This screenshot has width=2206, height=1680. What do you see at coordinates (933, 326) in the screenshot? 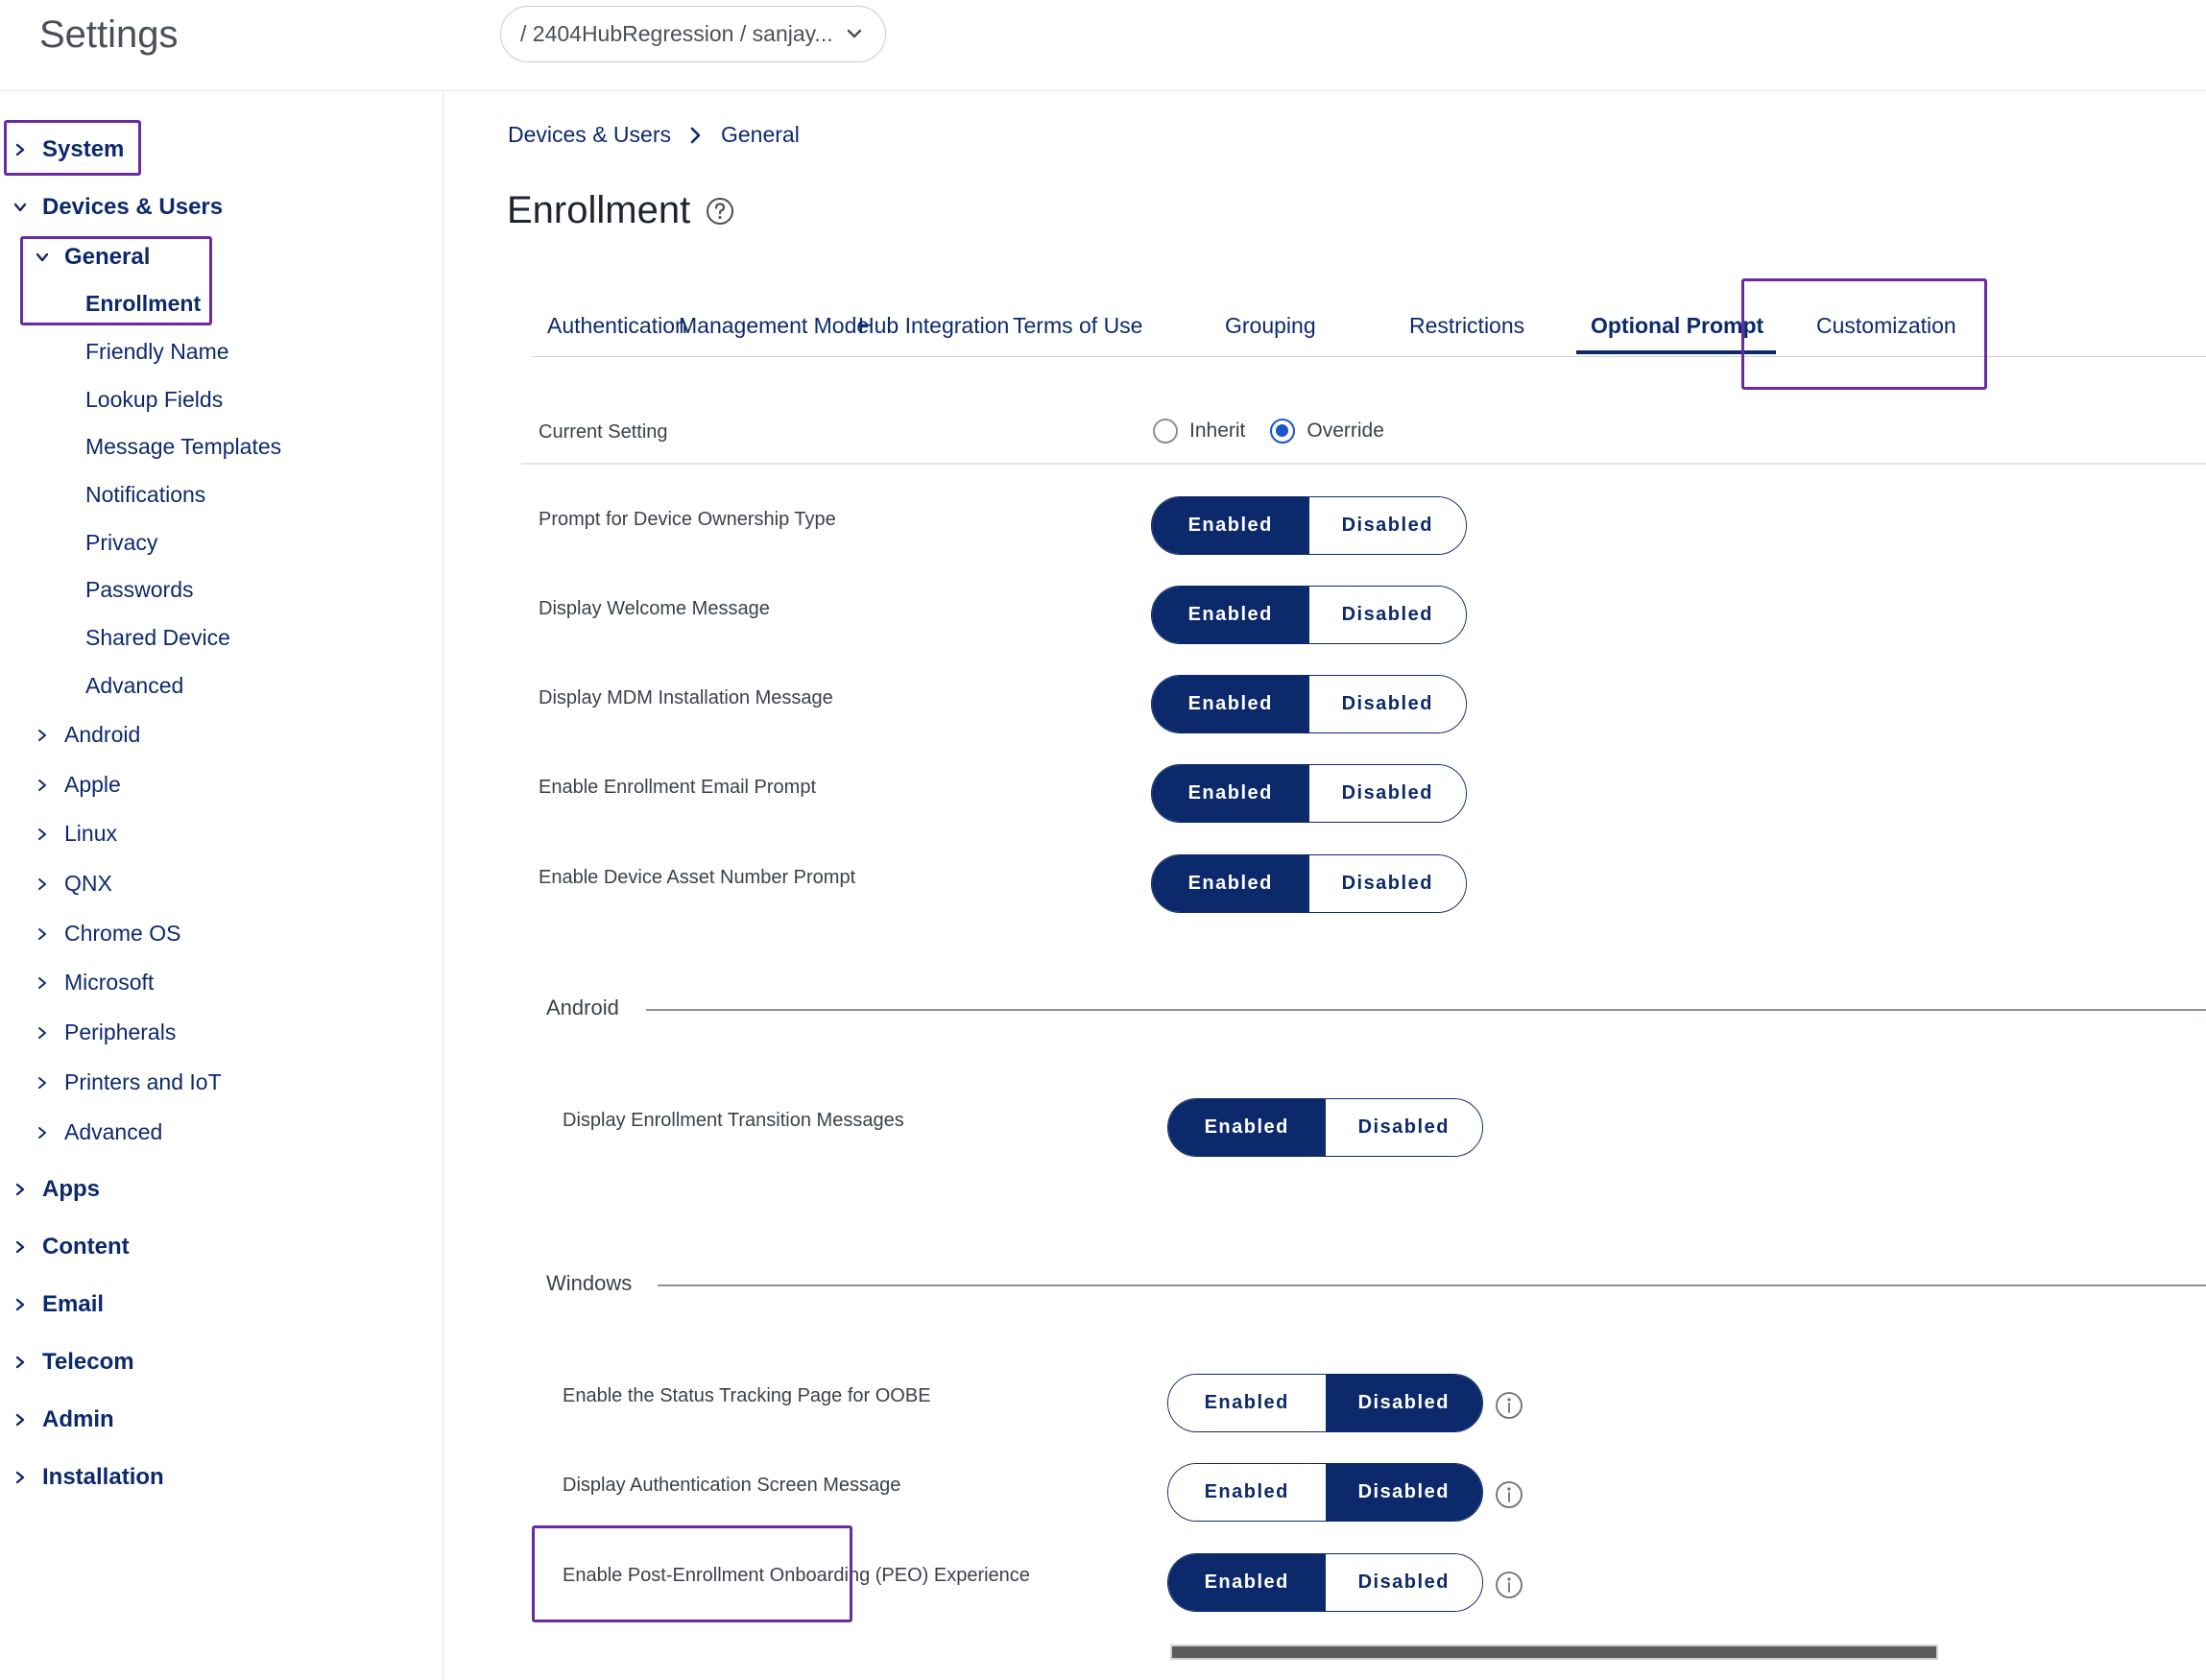
I see `tab-hub-integration: Hub Integration` at bounding box center [933, 326].